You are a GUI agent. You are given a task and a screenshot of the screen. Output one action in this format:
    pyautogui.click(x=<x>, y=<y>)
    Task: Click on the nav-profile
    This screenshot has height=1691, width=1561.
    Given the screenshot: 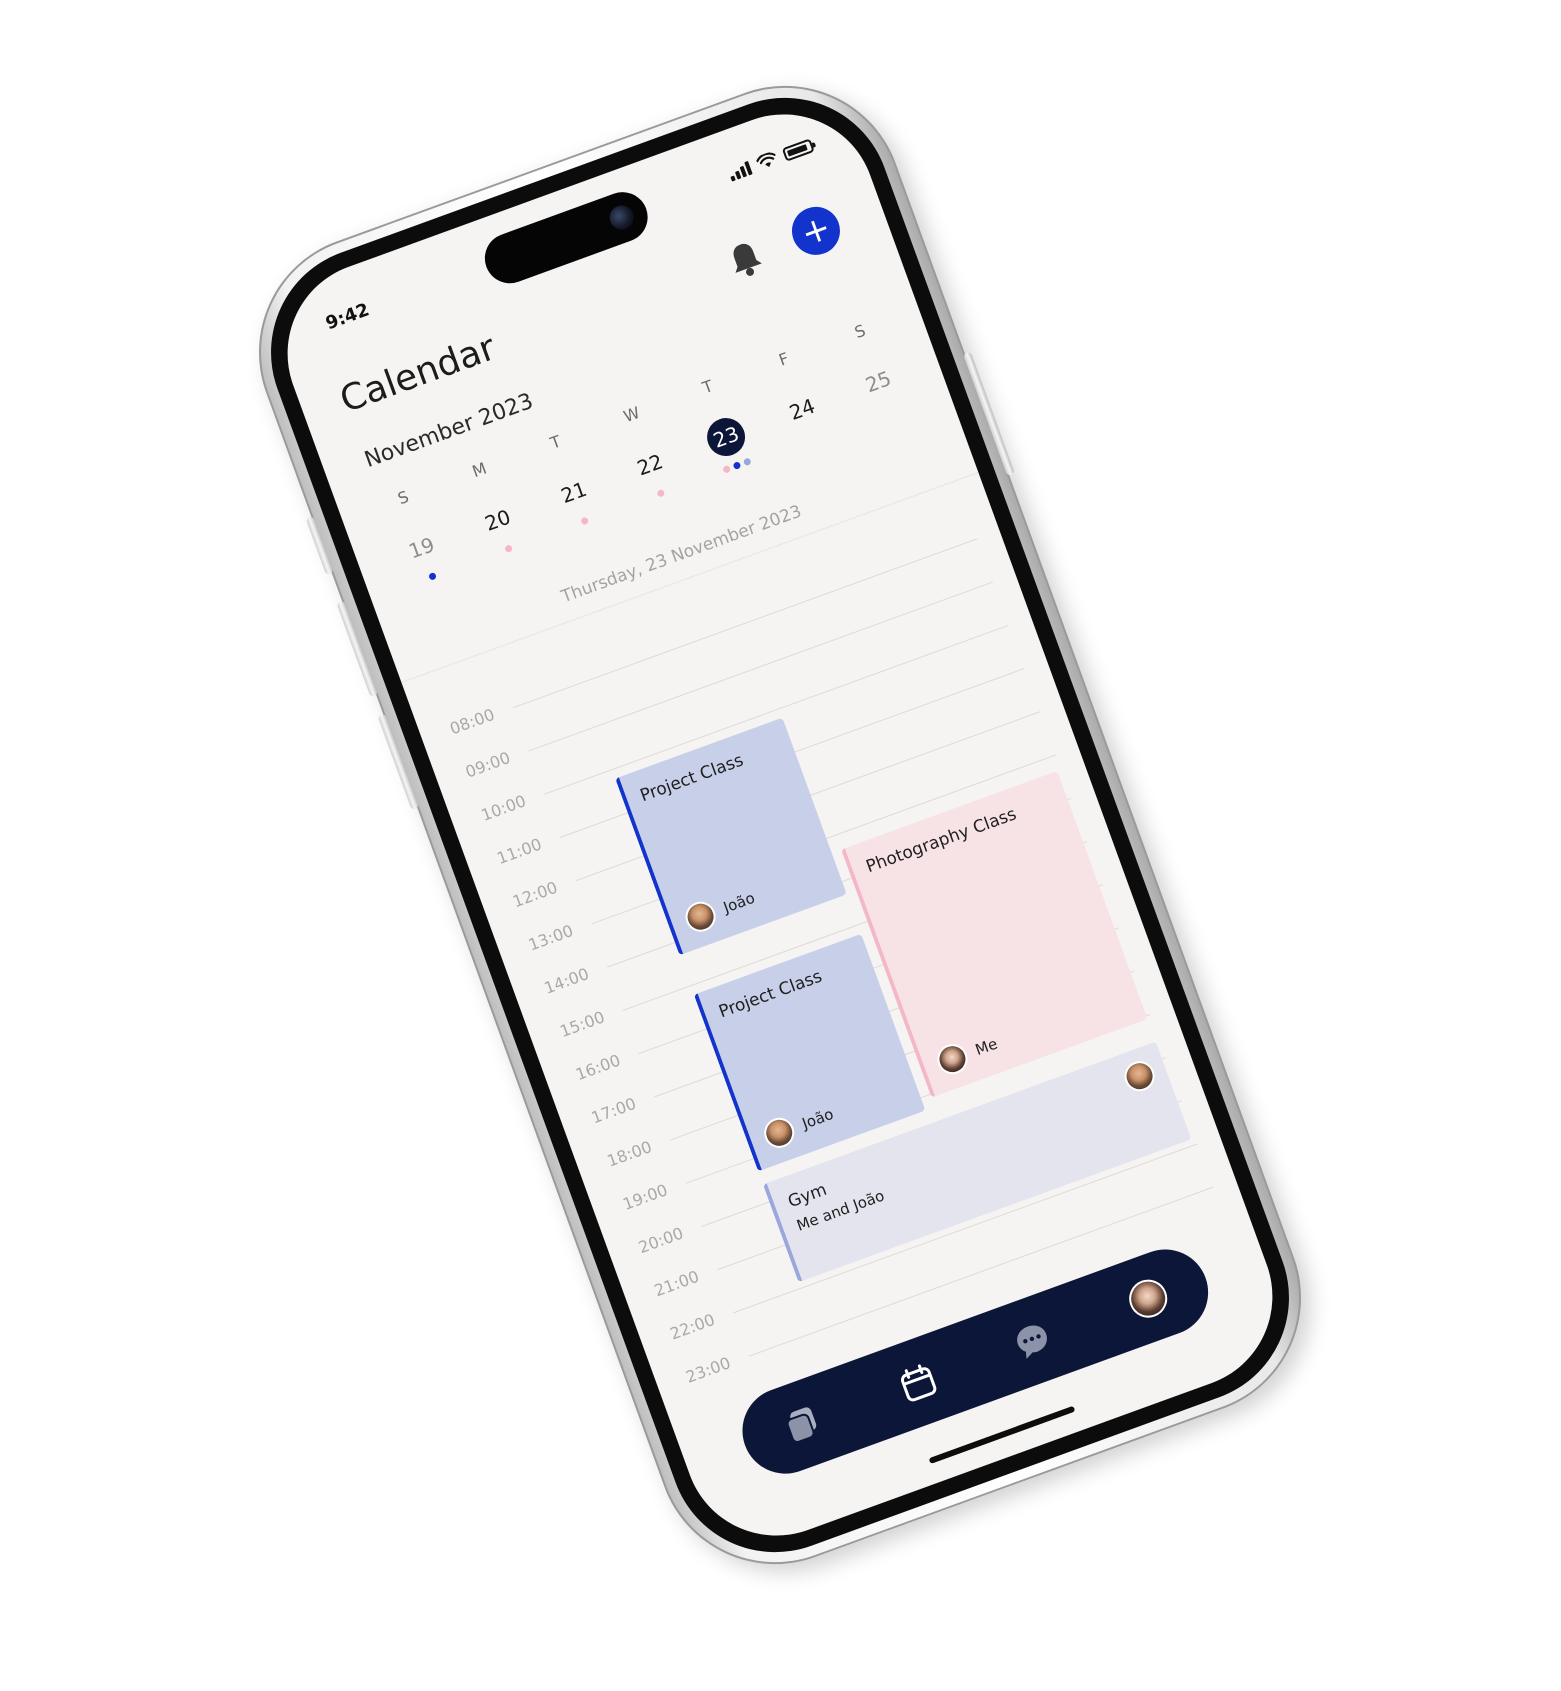 What is the action you would take?
    pyautogui.click(x=1148, y=1299)
    